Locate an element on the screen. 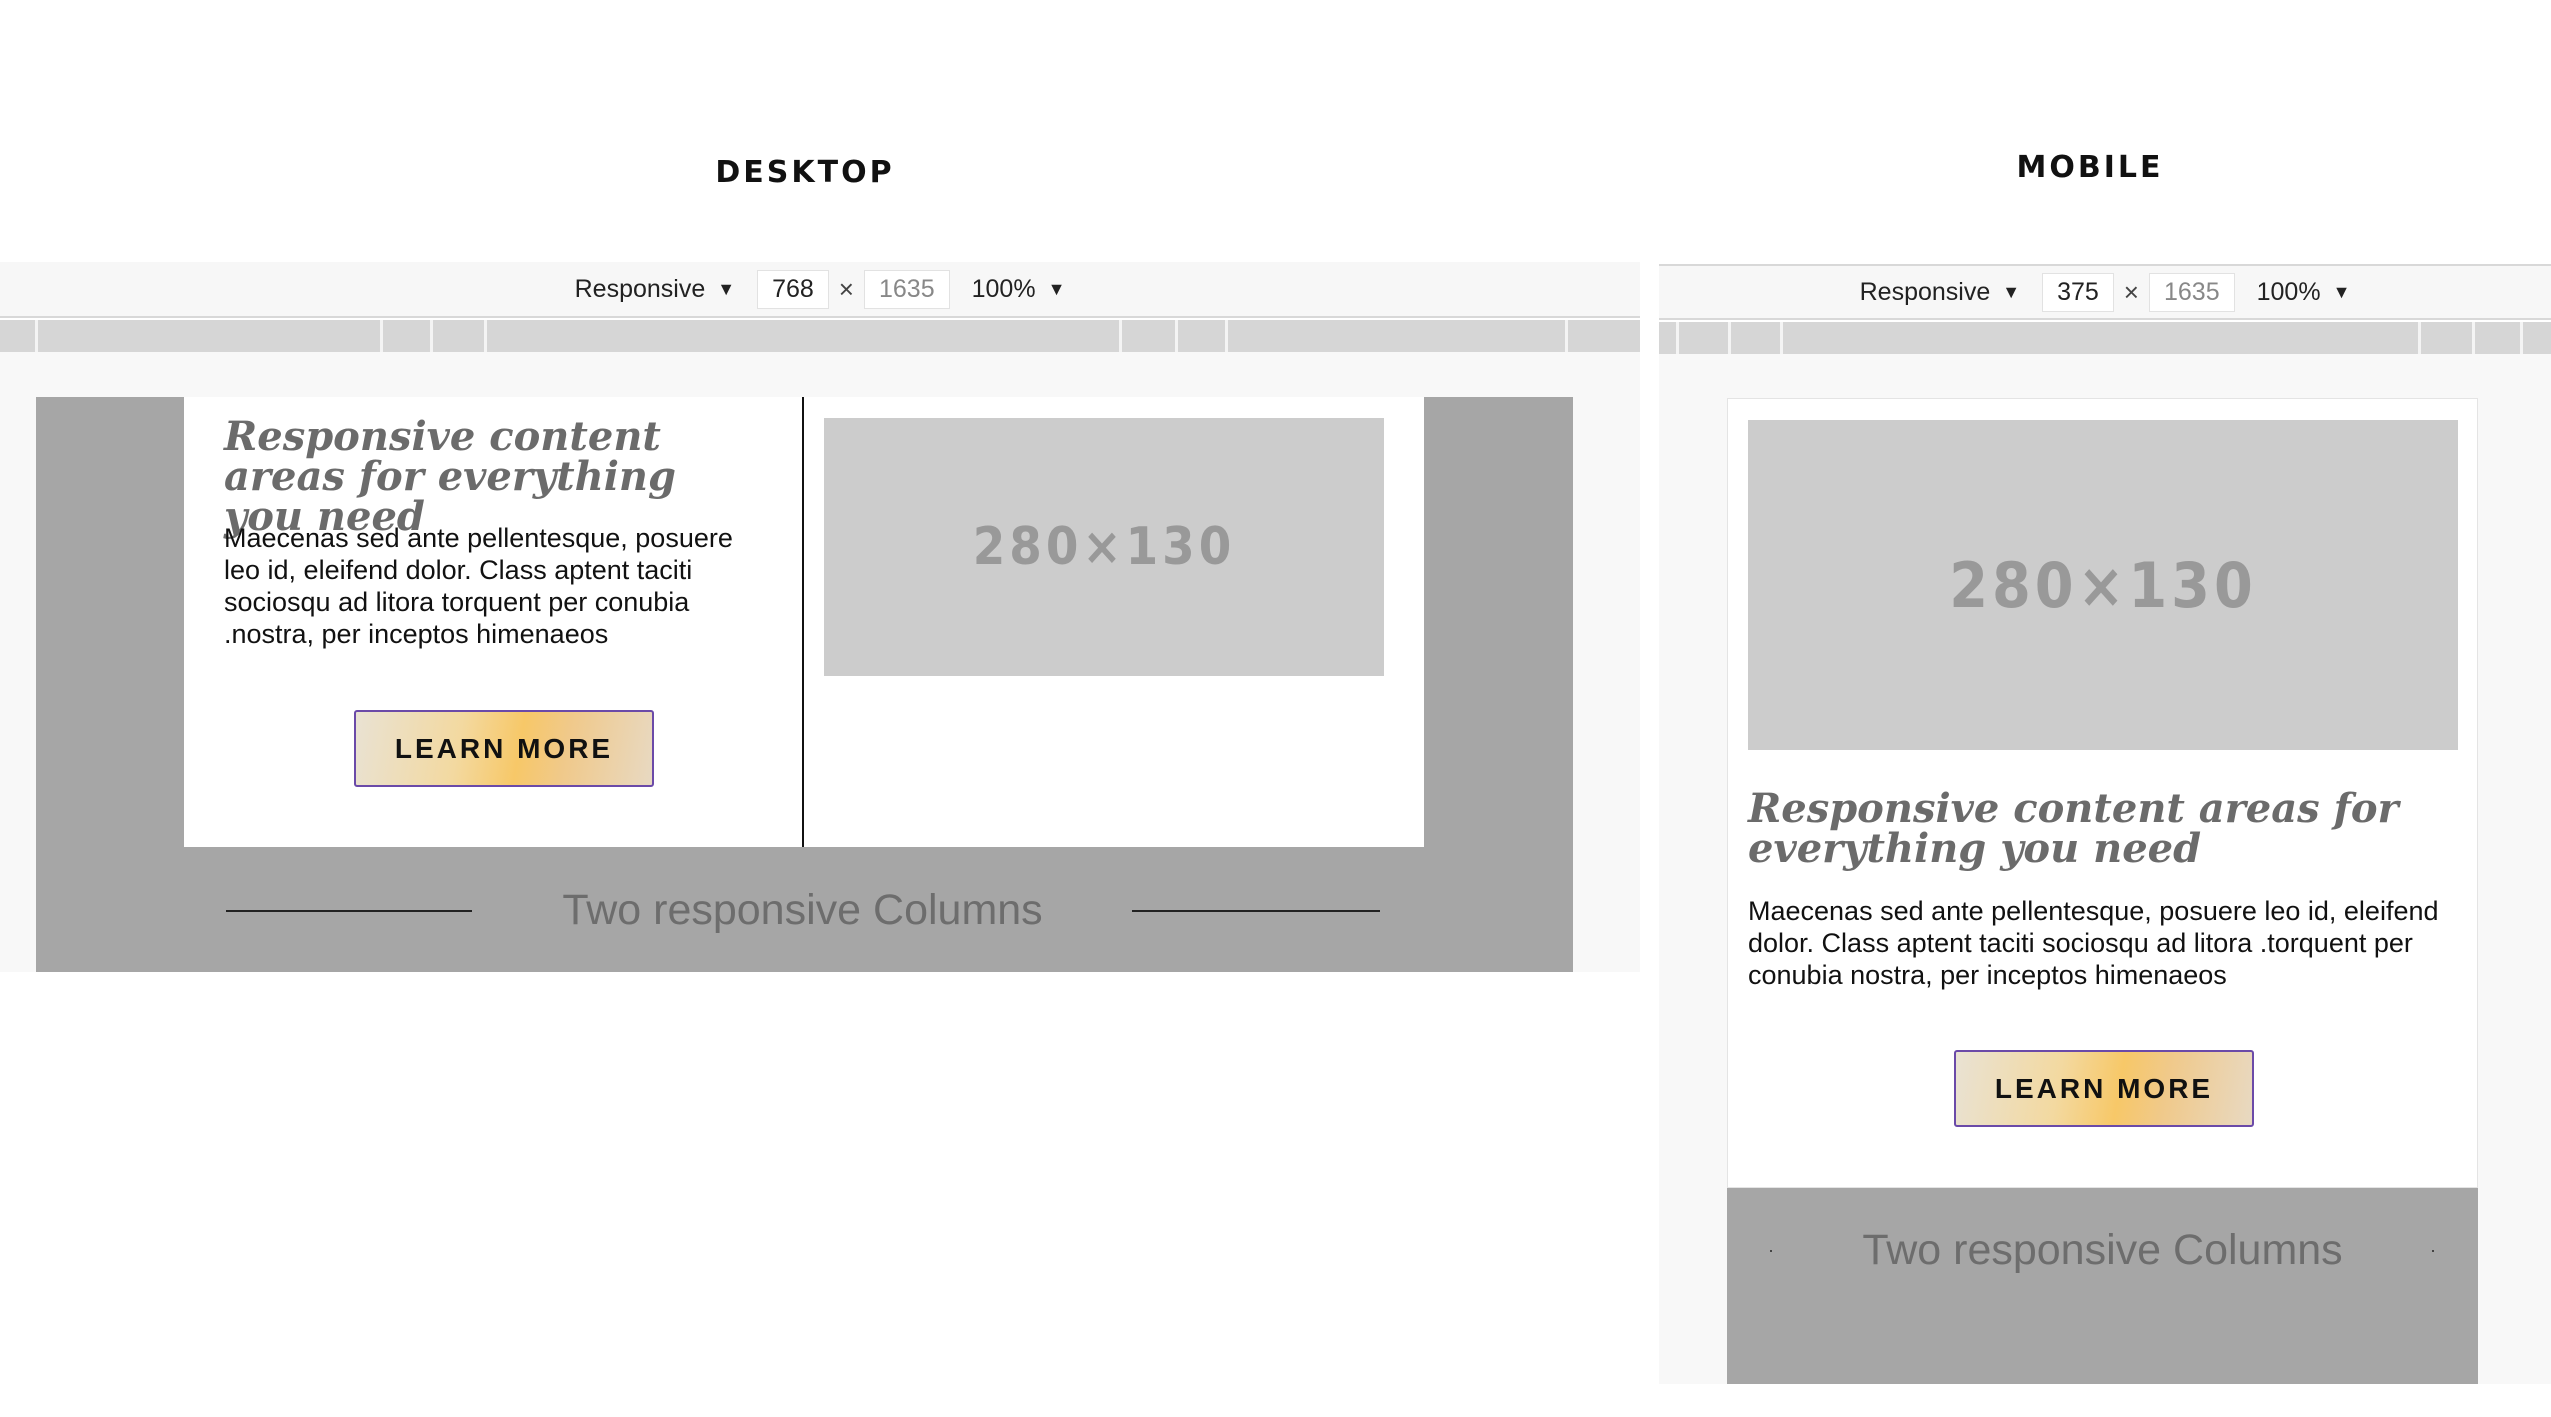  desktop-heading: DESKTOP is located at coordinates (805, 172).